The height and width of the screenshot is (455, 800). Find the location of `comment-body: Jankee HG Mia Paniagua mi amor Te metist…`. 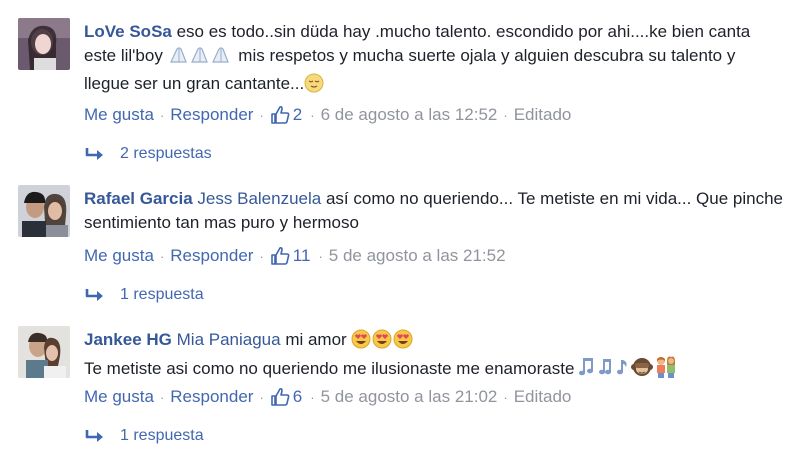

comment-body: Jankee HG Mia Paniagua mi amor Te metist… is located at coordinates (434, 356).